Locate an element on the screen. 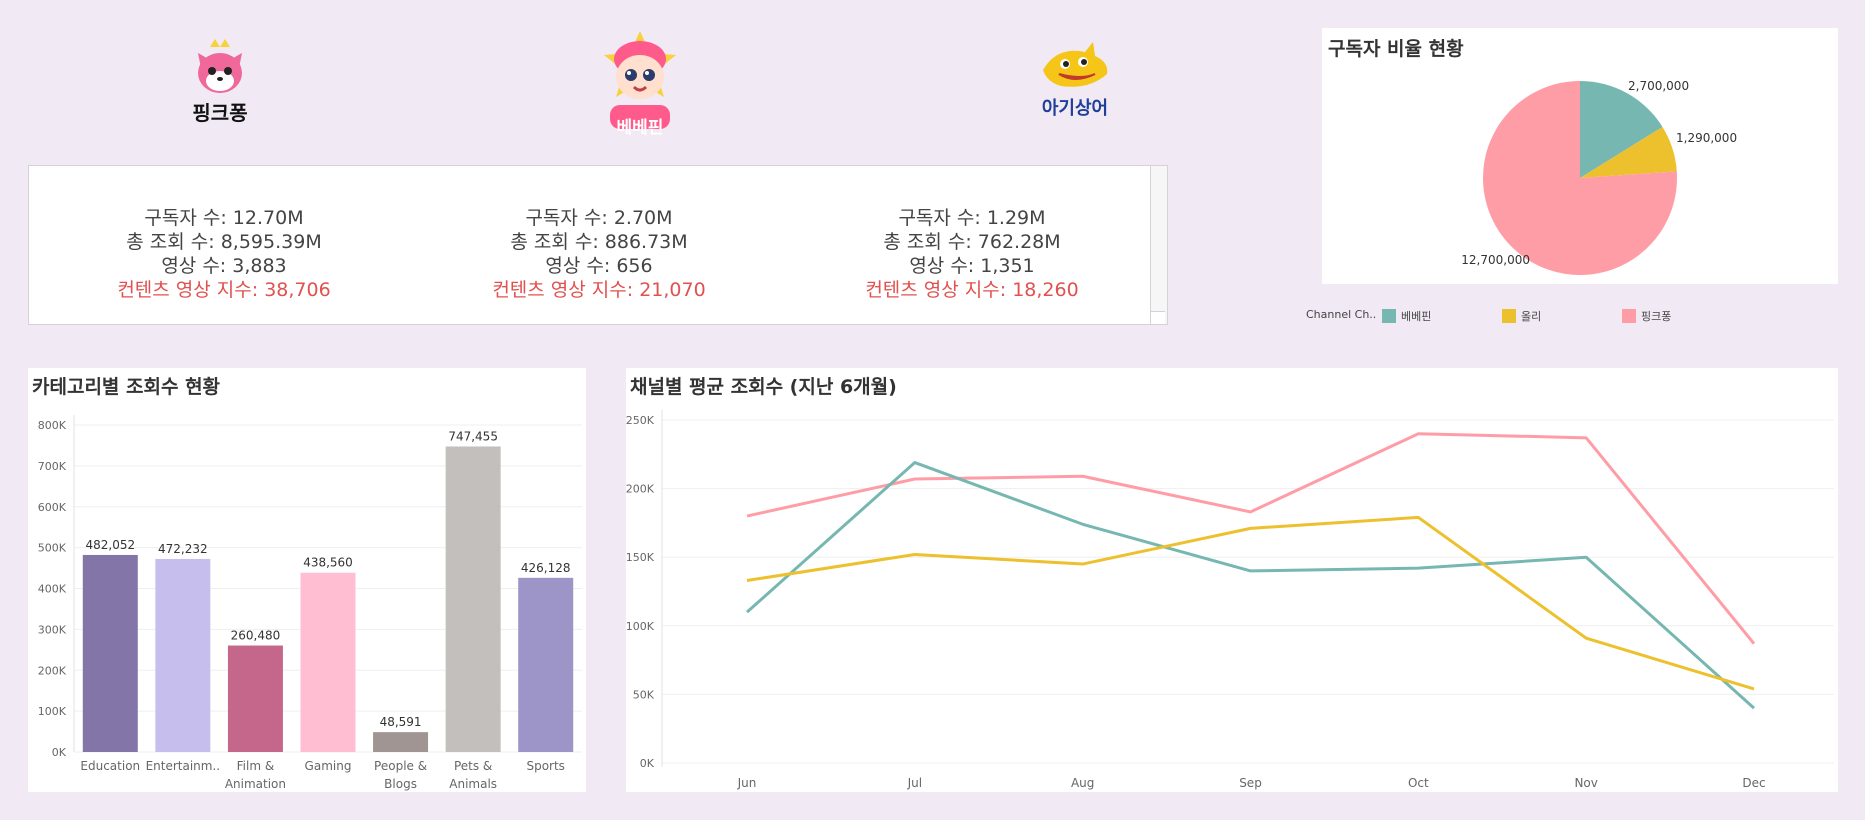 The width and height of the screenshot is (1865, 820). total-views: 총 조회 수: 886.73M is located at coordinates (599, 242).